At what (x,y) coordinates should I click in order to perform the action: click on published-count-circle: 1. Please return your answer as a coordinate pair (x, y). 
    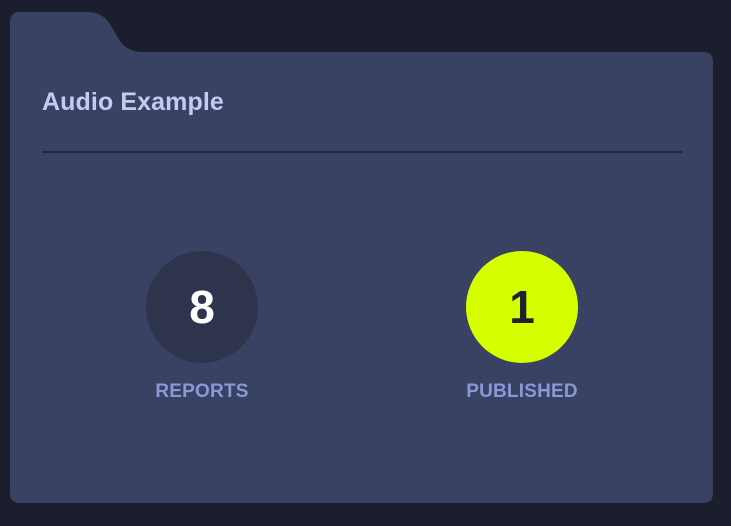
    Looking at the image, I should click on (522, 307).